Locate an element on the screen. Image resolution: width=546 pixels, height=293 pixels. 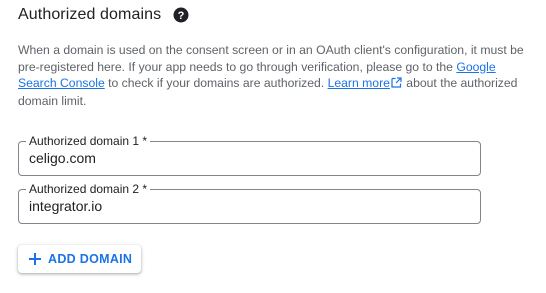
authorized-domain-2-field: Authorized domain 2 * is located at coordinates (249, 202).